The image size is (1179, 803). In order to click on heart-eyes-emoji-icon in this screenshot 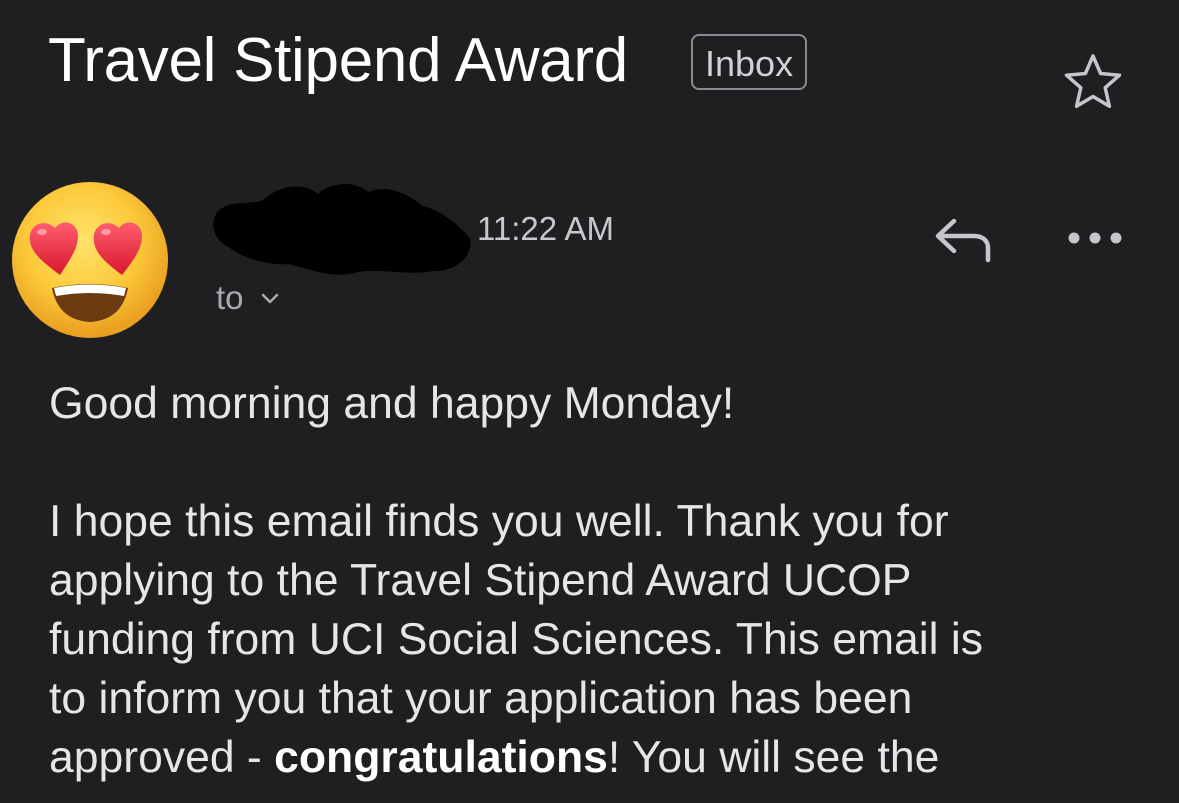, I will do `click(90, 260)`.